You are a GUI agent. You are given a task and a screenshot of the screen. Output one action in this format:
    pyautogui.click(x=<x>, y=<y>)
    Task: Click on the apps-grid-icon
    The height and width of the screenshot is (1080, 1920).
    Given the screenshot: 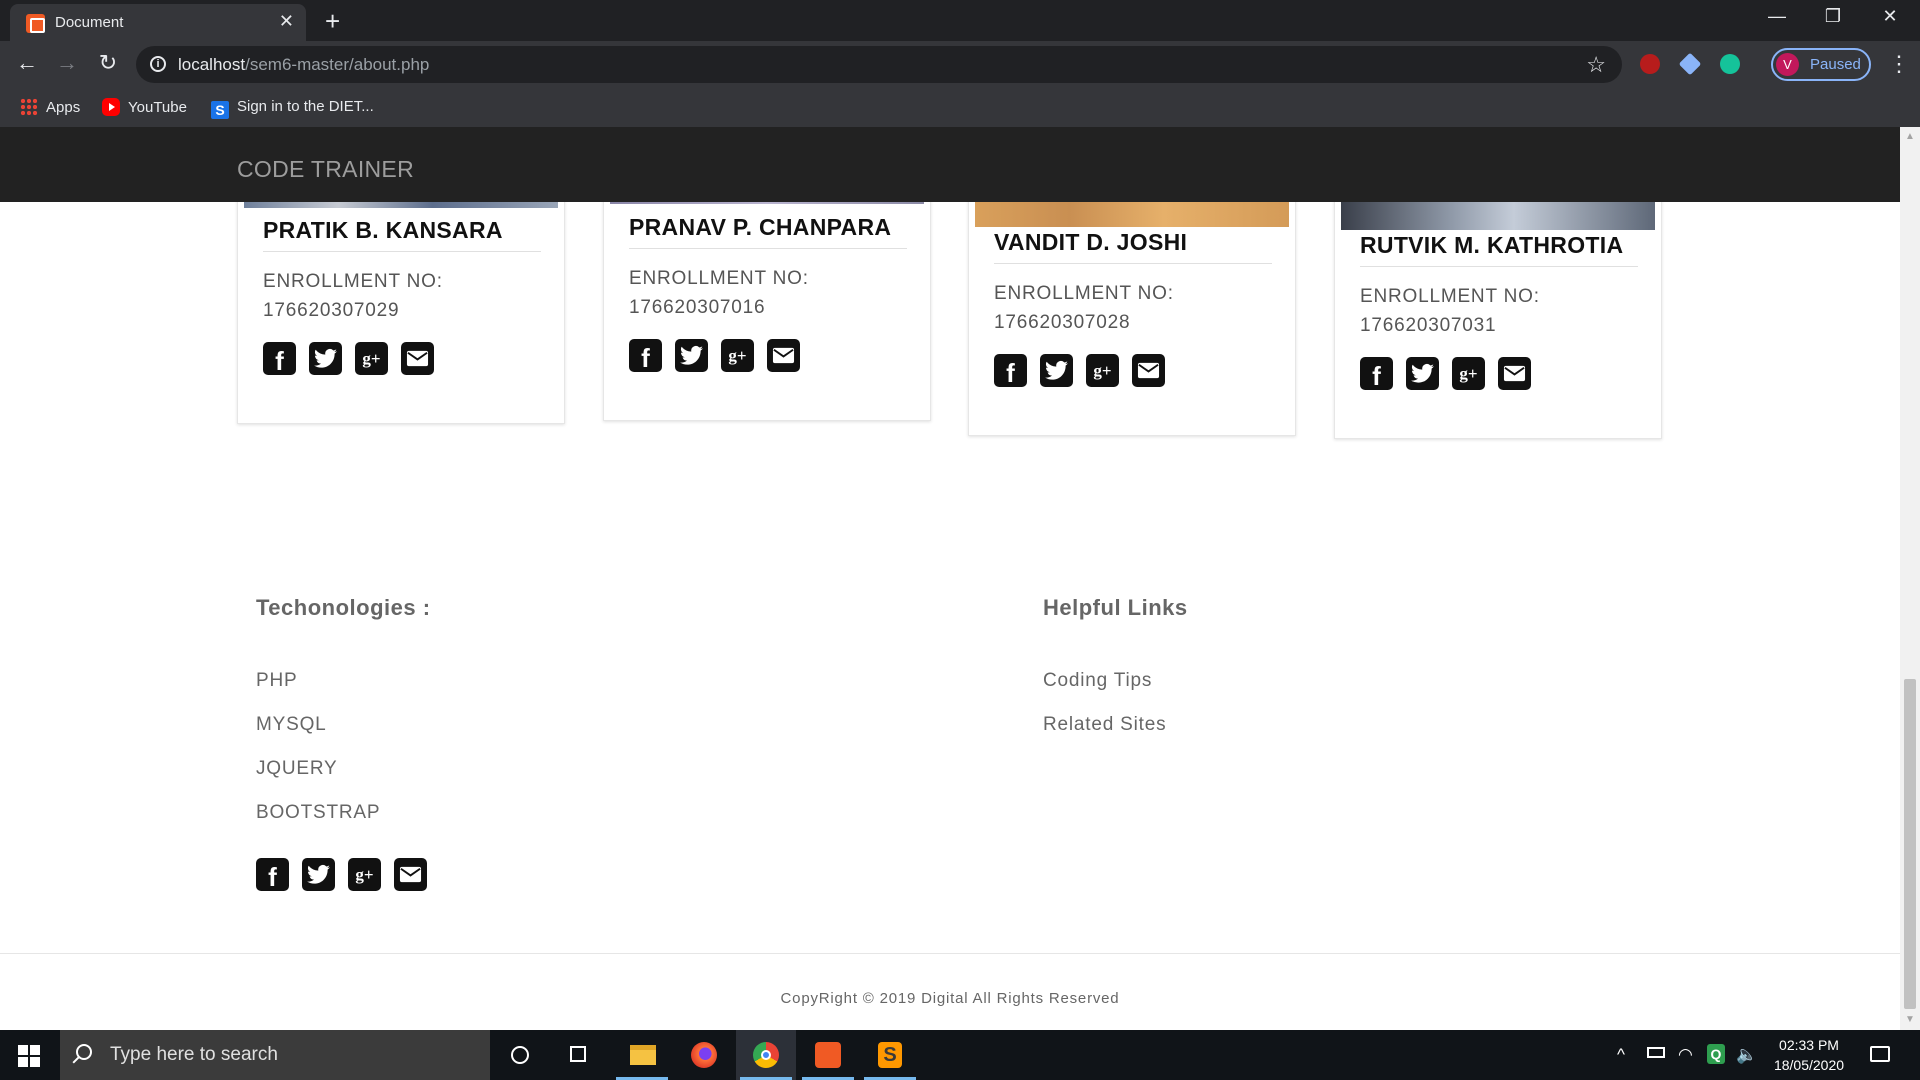 What is the action you would take?
    pyautogui.click(x=29, y=107)
    